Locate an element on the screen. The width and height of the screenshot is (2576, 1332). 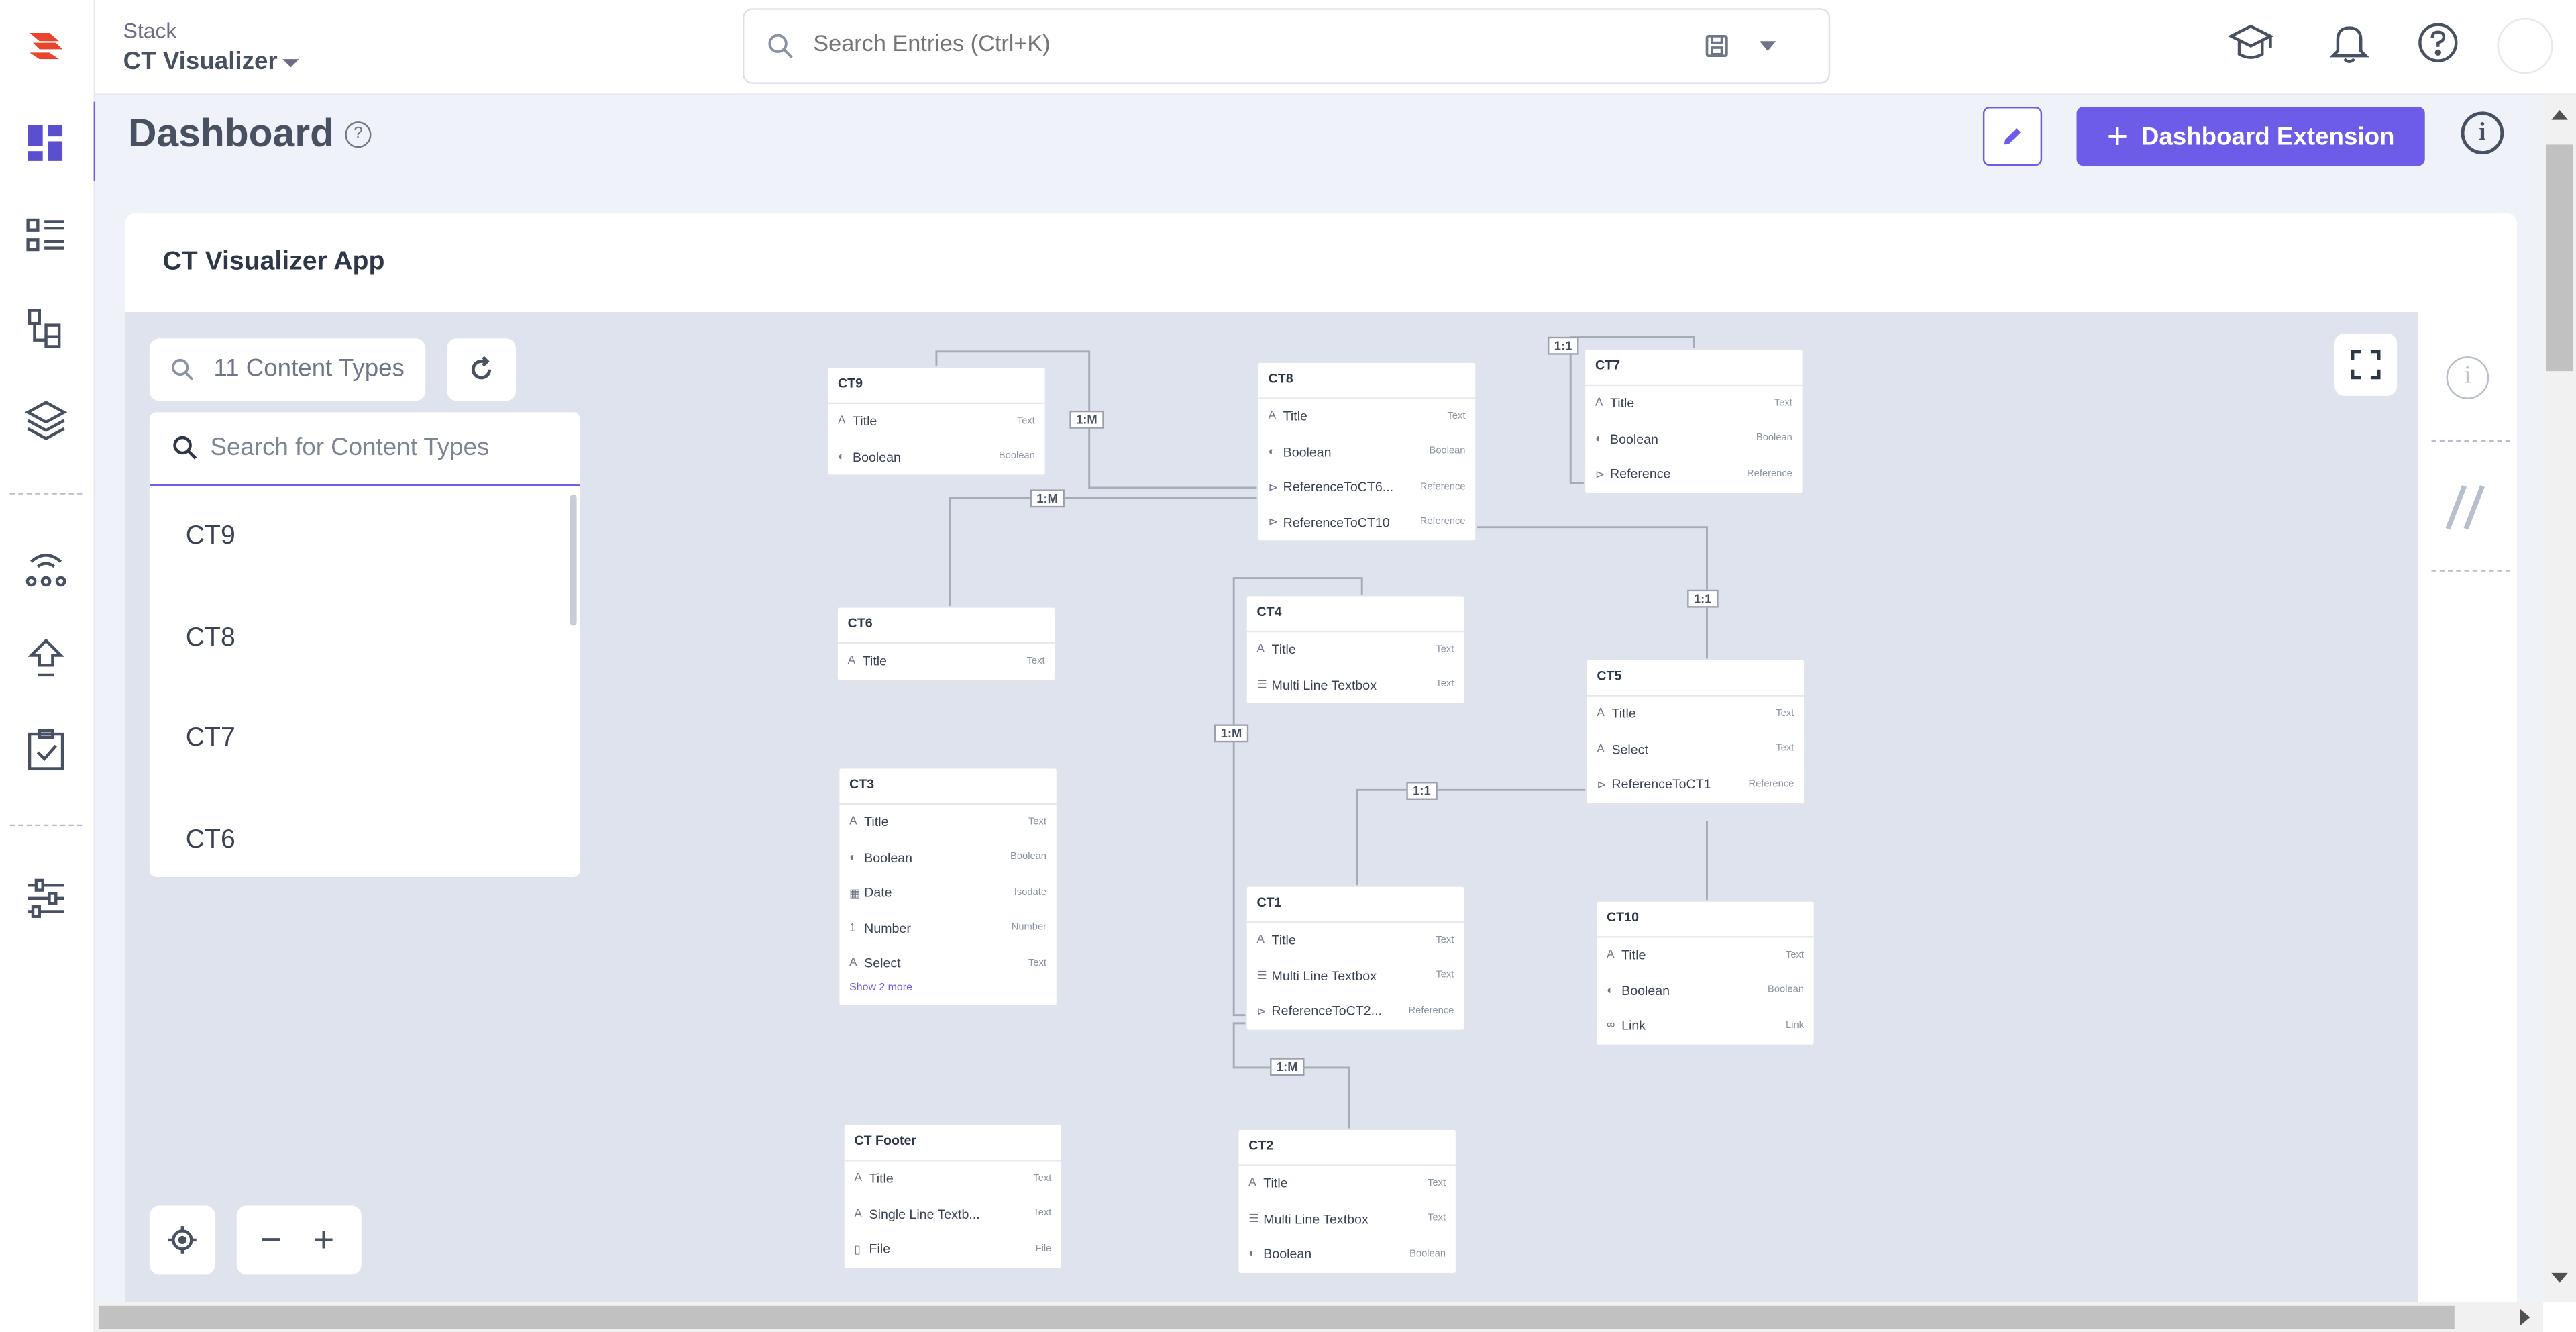
content-type-search: Search for Content Types is located at coordinates (364, 449).